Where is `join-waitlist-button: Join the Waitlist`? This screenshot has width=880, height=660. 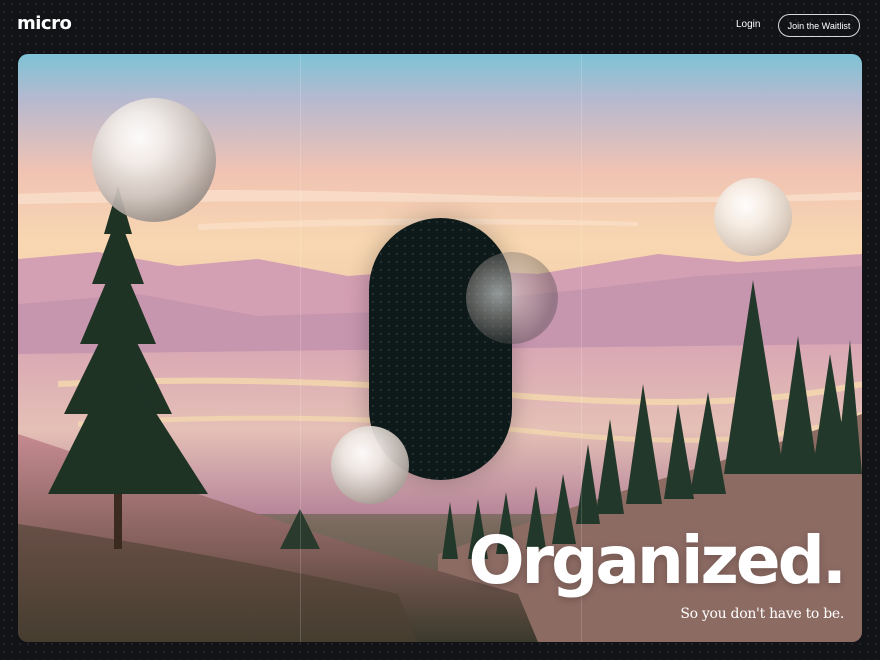
join-waitlist-button: Join the Waitlist is located at coordinates (819, 25).